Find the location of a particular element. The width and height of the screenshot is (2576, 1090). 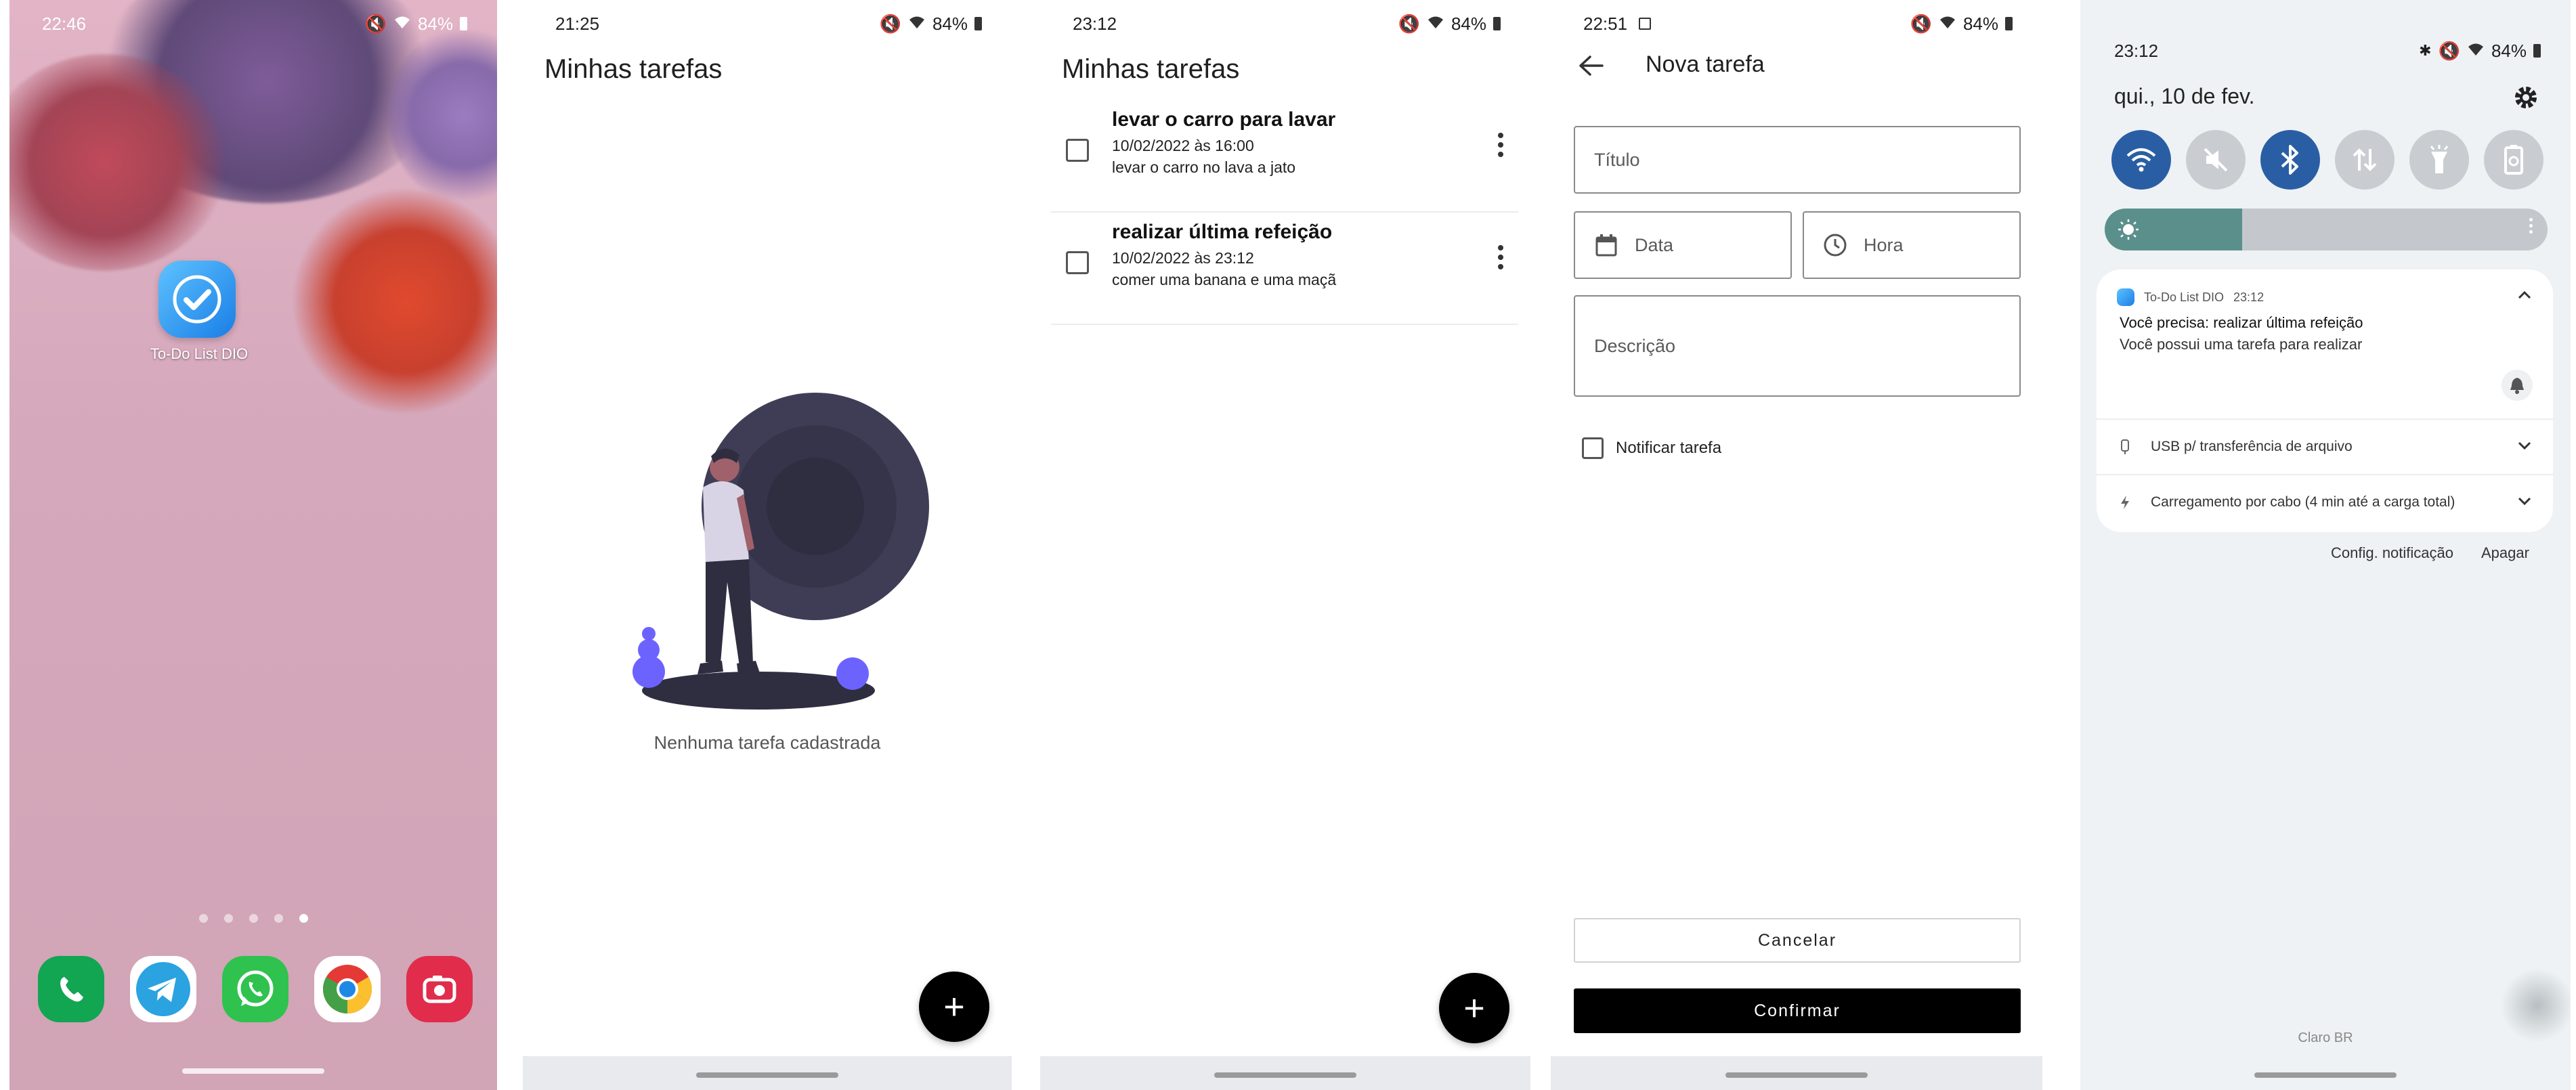

app-dock is located at coordinates (255, 989).